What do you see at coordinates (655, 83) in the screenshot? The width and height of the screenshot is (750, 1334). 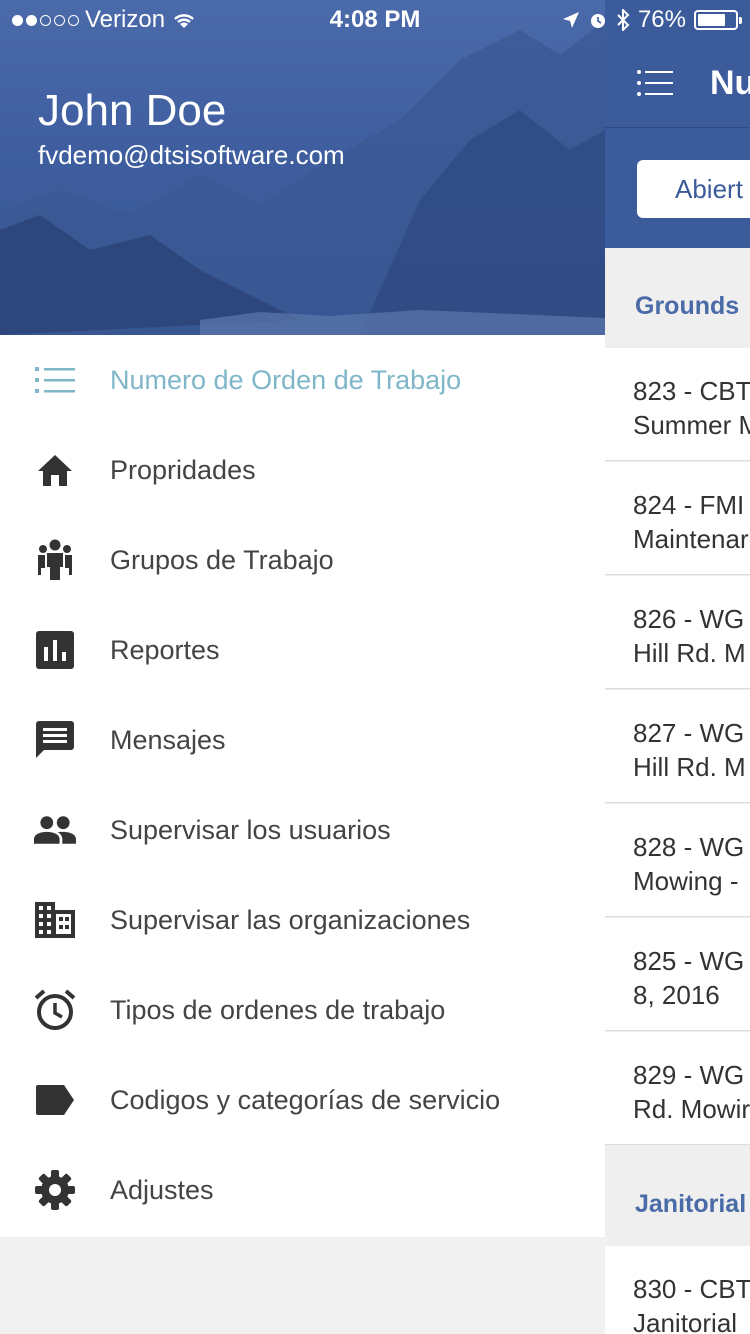 I see `menu-icon` at bounding box center [655, 83].